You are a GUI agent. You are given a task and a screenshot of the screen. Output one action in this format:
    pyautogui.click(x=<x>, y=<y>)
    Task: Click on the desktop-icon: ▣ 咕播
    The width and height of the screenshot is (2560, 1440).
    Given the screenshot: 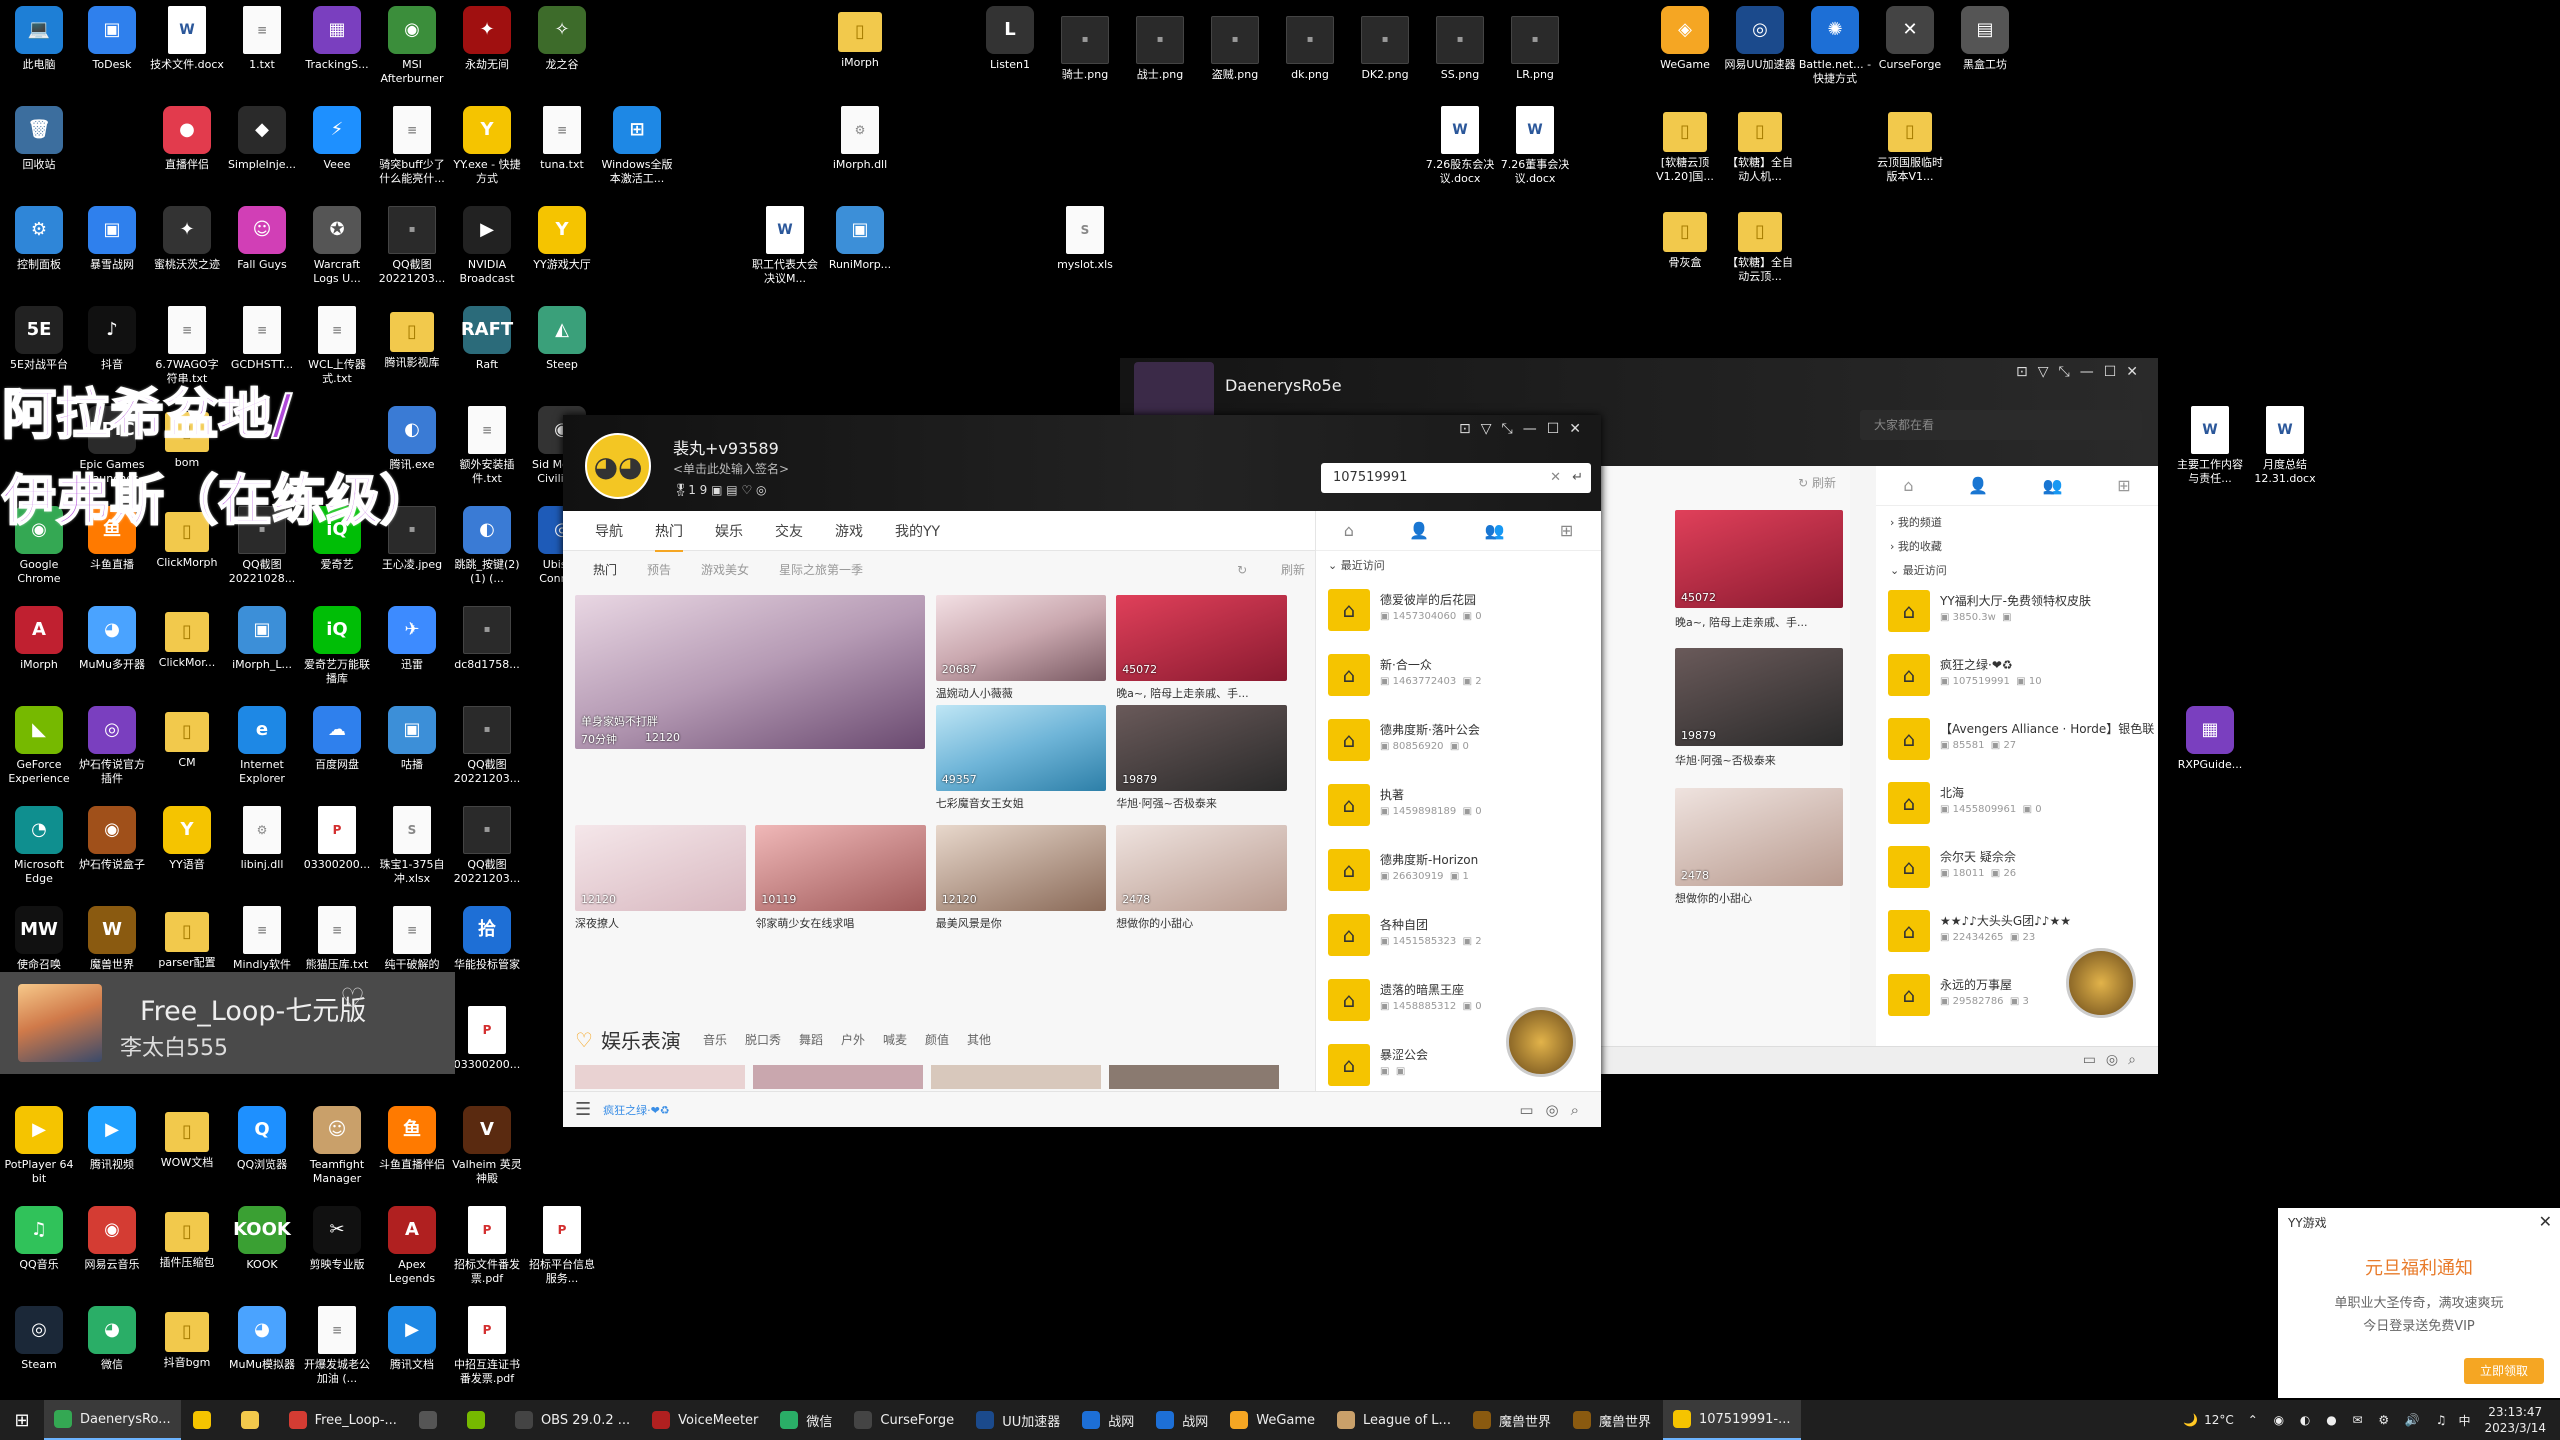 What is the action you would take?
    pyautogui.click(x=412, y=739)
    